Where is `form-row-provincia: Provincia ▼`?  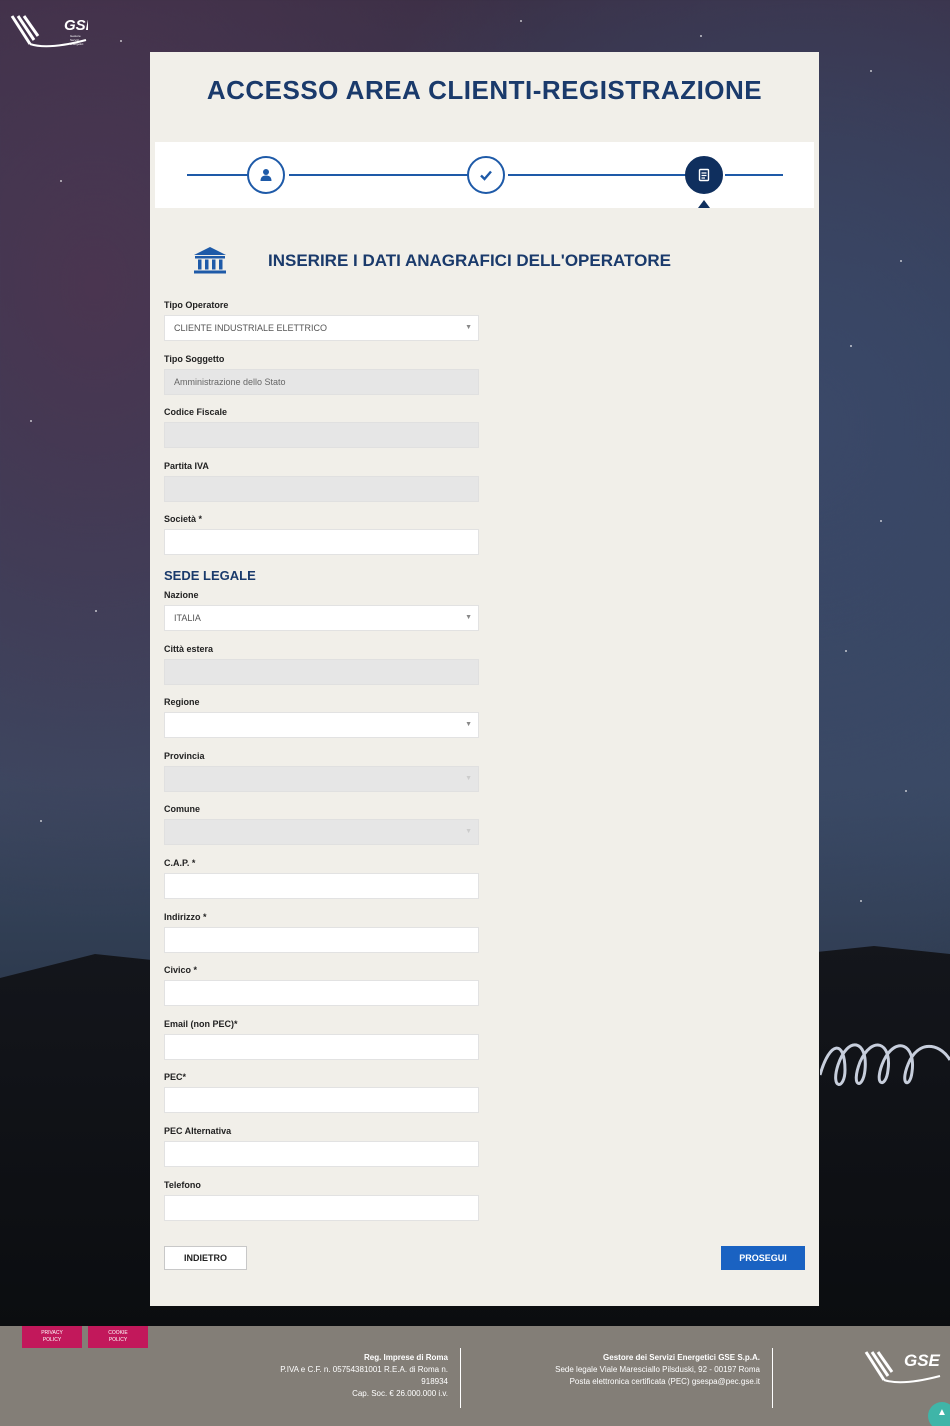
form-row-provincia: Provincia ▼ is located at coordinates (322, 776).